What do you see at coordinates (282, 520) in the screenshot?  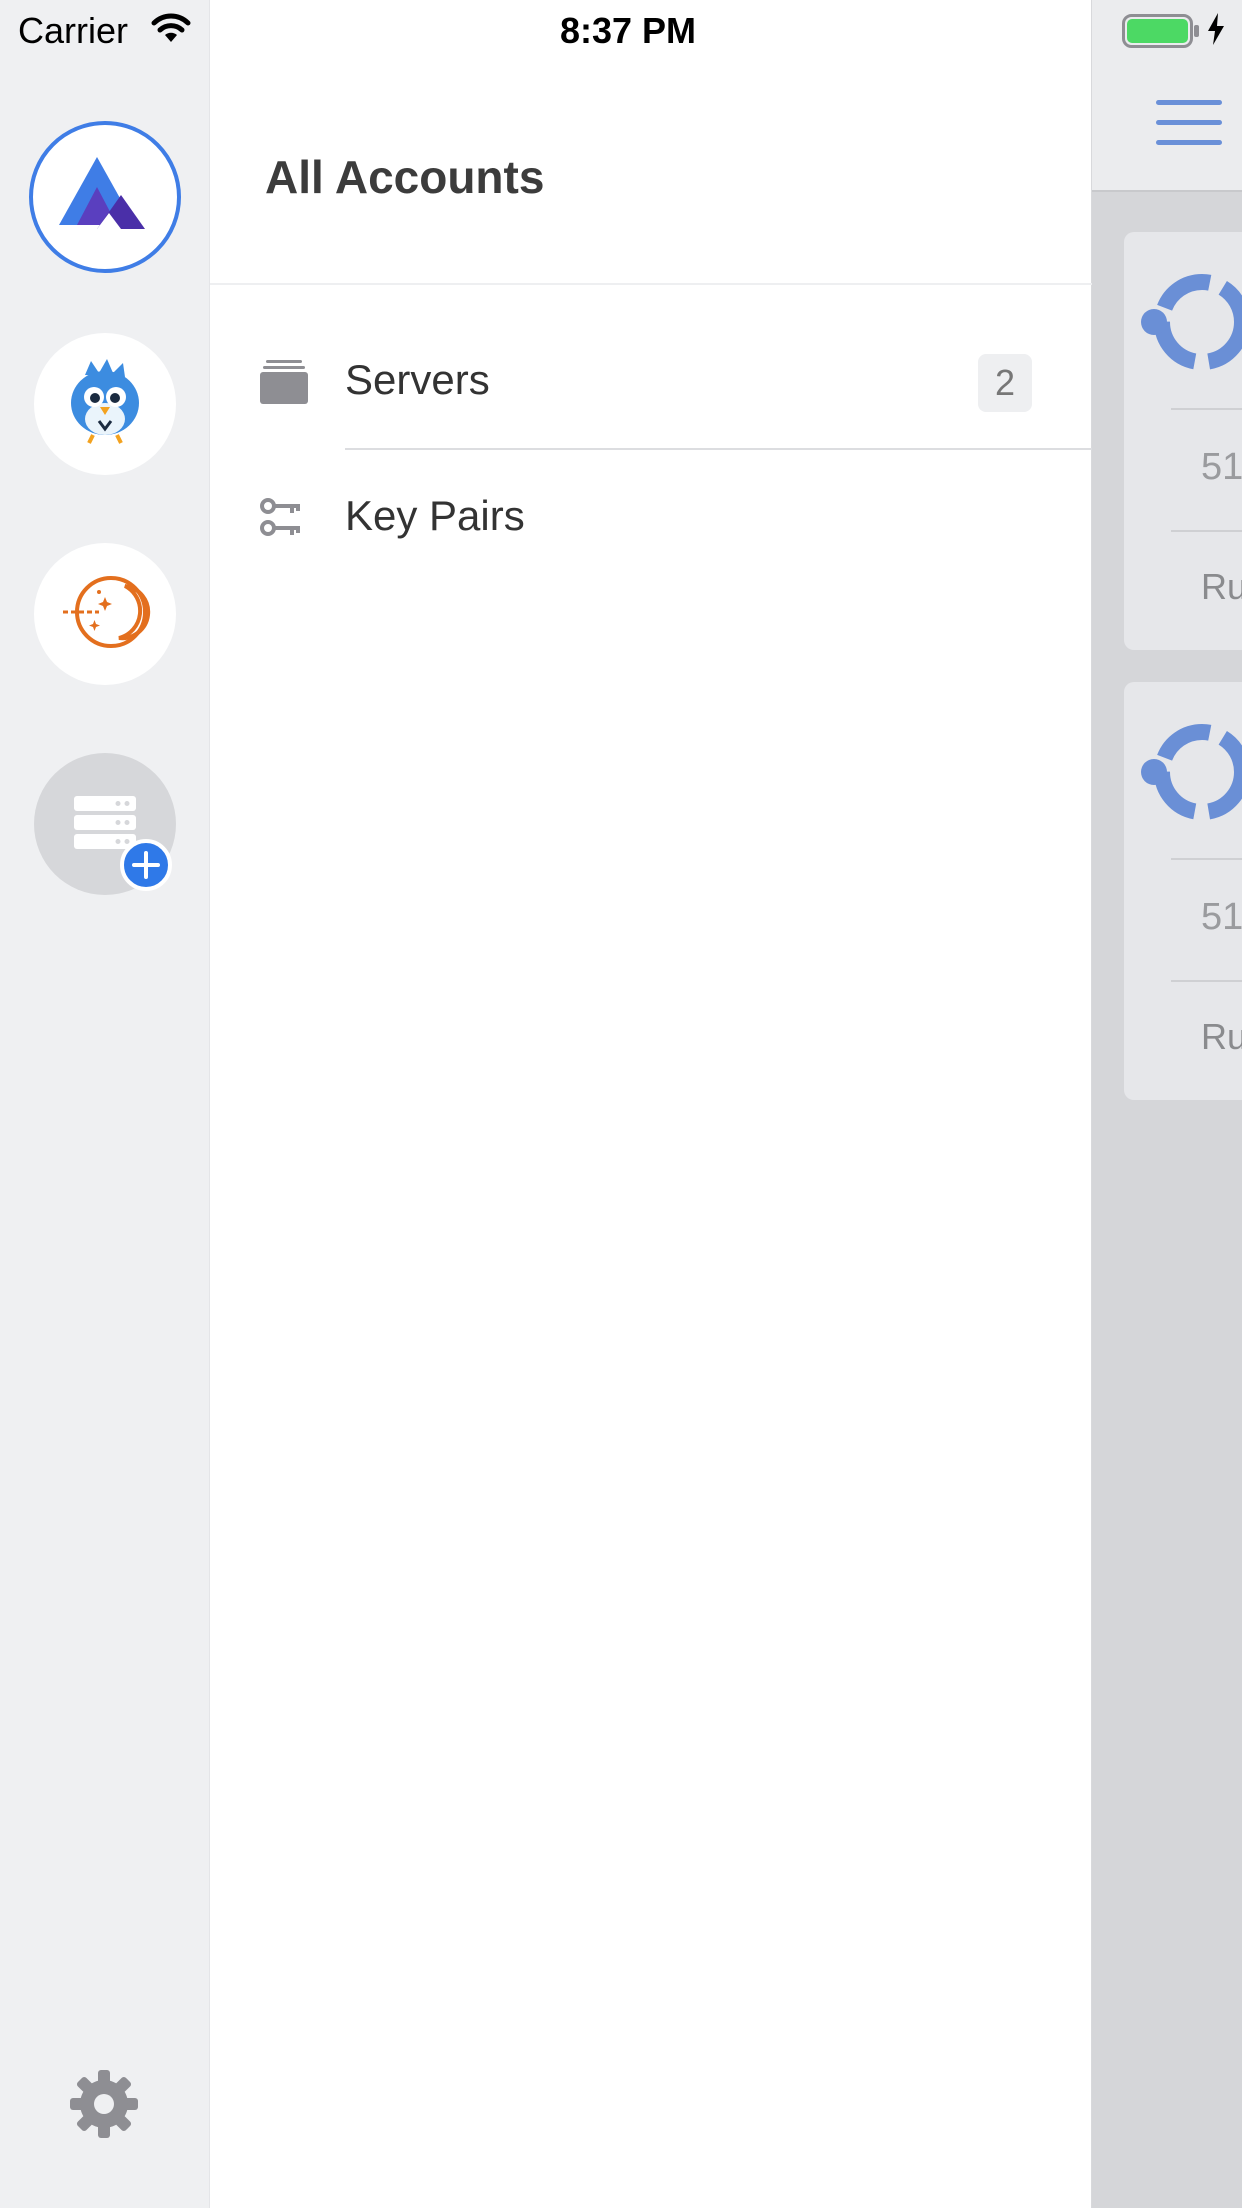 I see `keys-icon` at bounding box center [282, 520].